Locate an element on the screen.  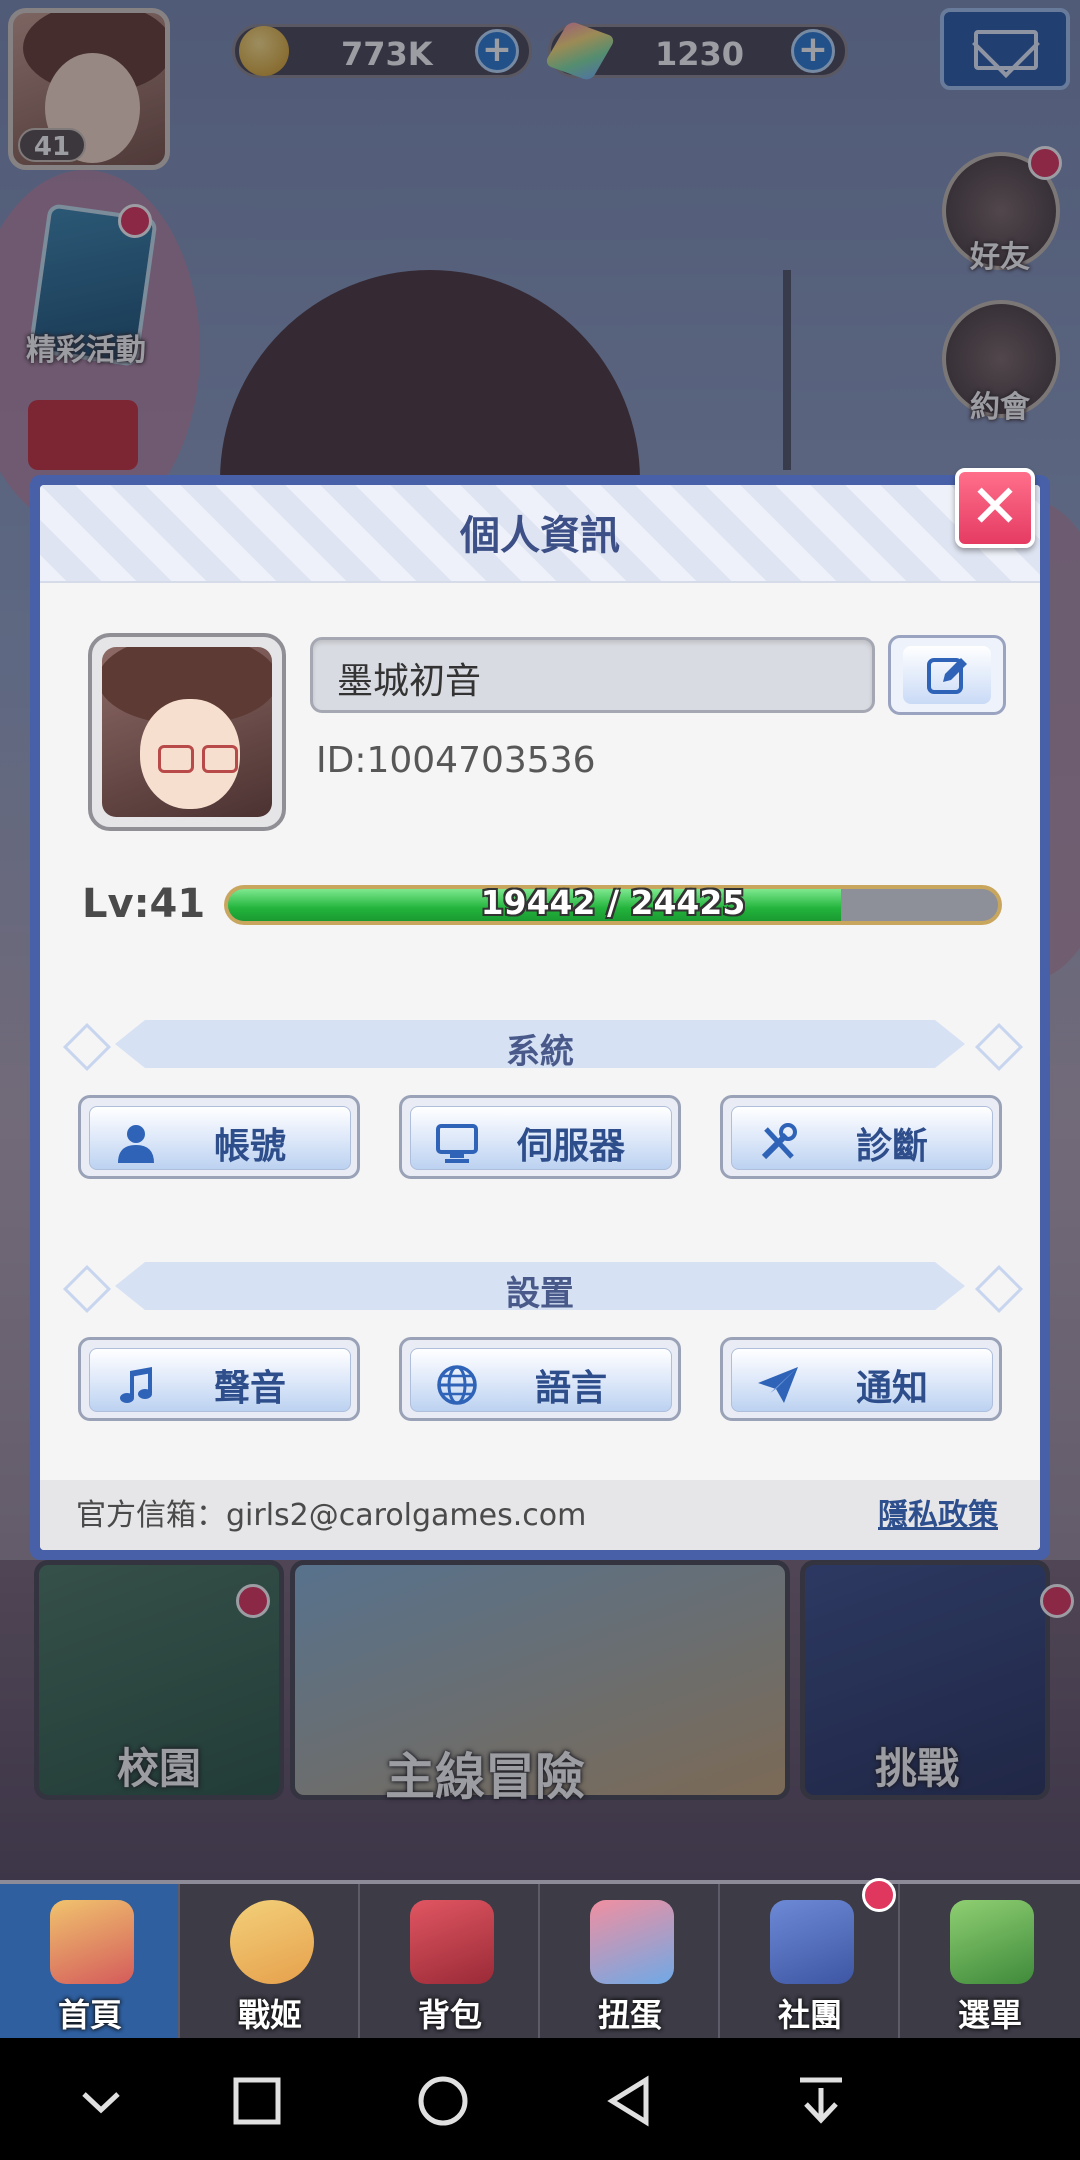
language-button: 語言 is located at coordinates (540, 1379).